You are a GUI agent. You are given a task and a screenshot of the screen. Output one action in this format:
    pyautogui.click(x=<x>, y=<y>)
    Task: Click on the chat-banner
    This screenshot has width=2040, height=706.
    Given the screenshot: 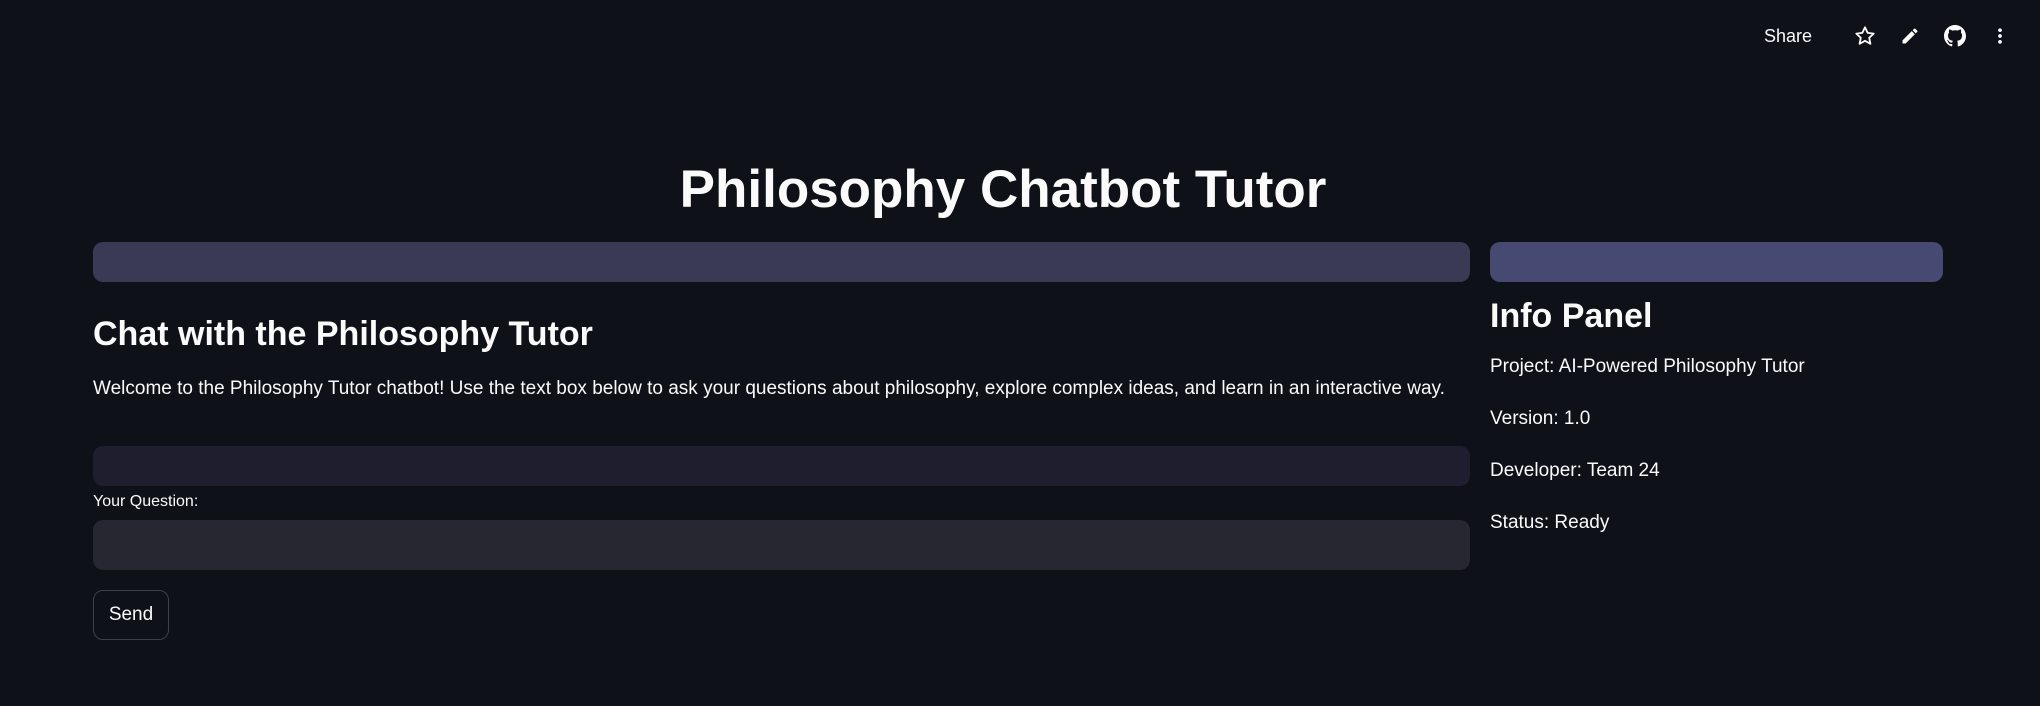 What is the action you would take?
    pyautogui.click(x=781, y=262)
    